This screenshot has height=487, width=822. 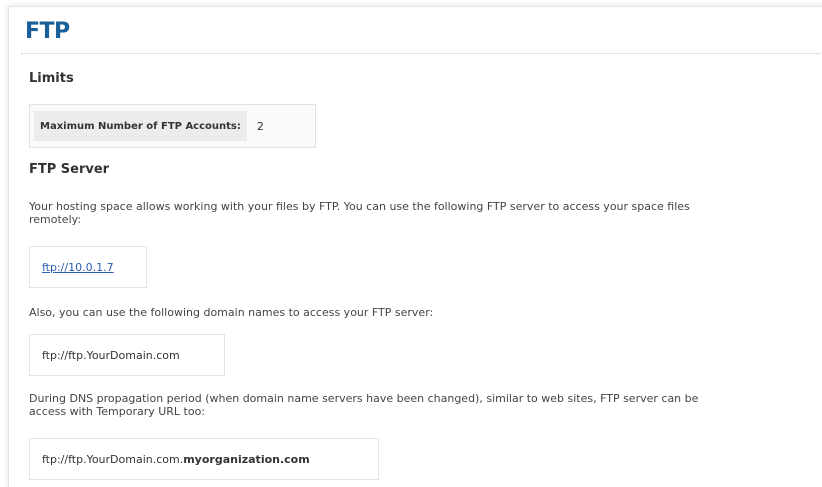 What do you see at coordinates (78, 267) in the screenshot?
I see `ftp-server-link: ftp://10.0.1.7` at bounding box center [78, 267].